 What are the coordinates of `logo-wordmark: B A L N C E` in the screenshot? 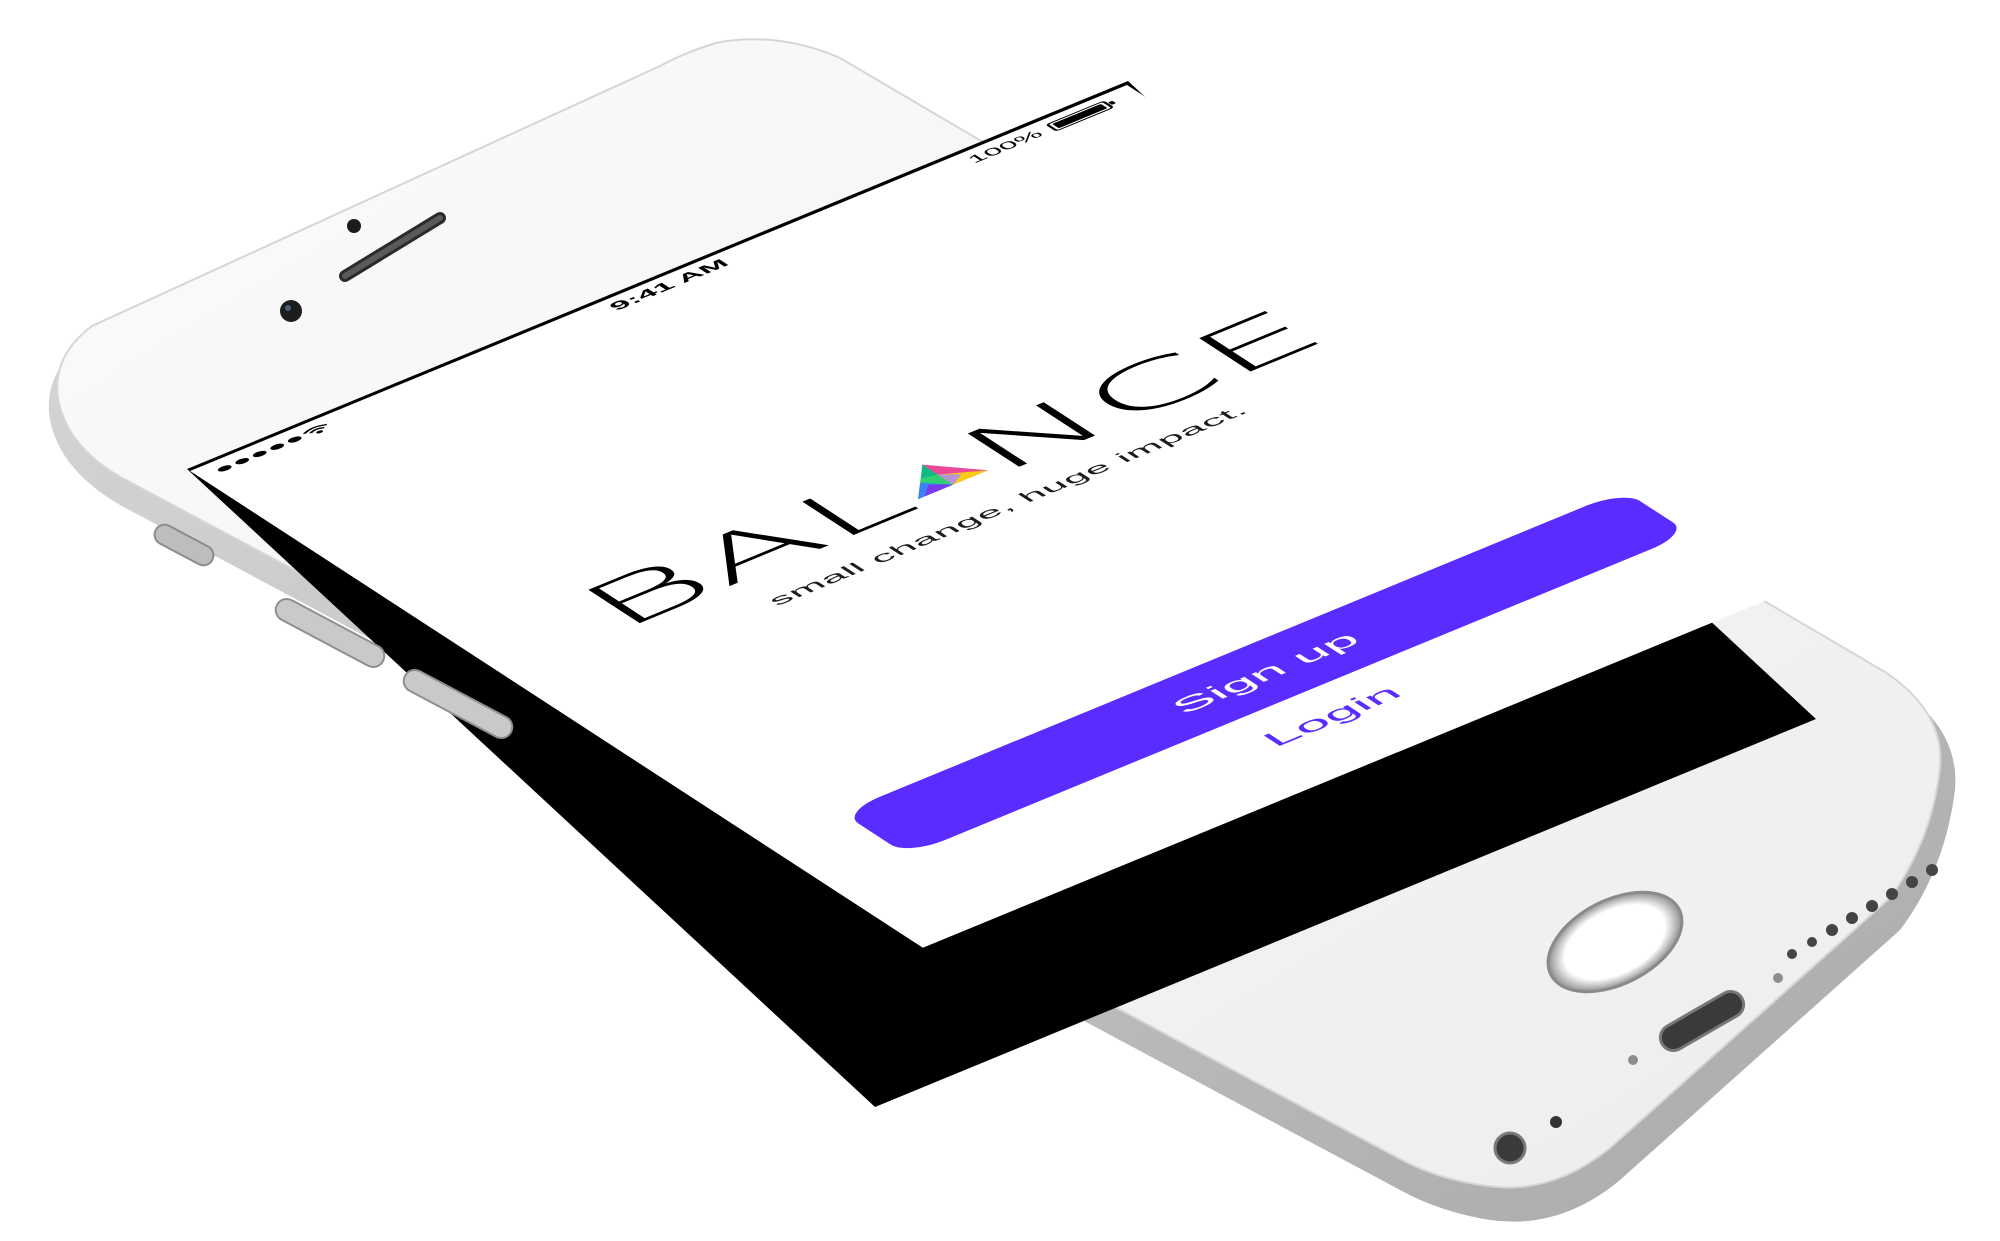 It's located at (952, 469).